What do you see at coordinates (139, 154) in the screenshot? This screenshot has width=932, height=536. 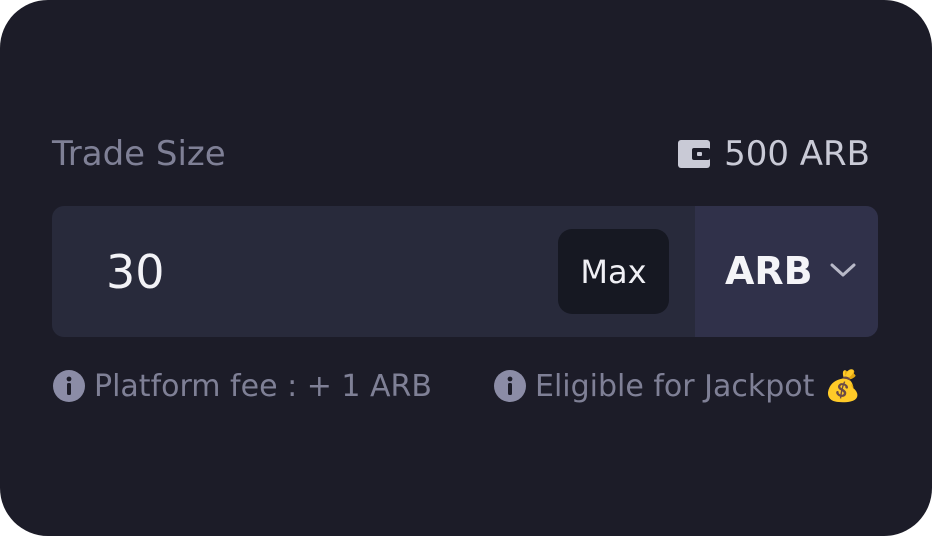 I see `trade-size-label: Trade Size` at bounding box center [139, 154].